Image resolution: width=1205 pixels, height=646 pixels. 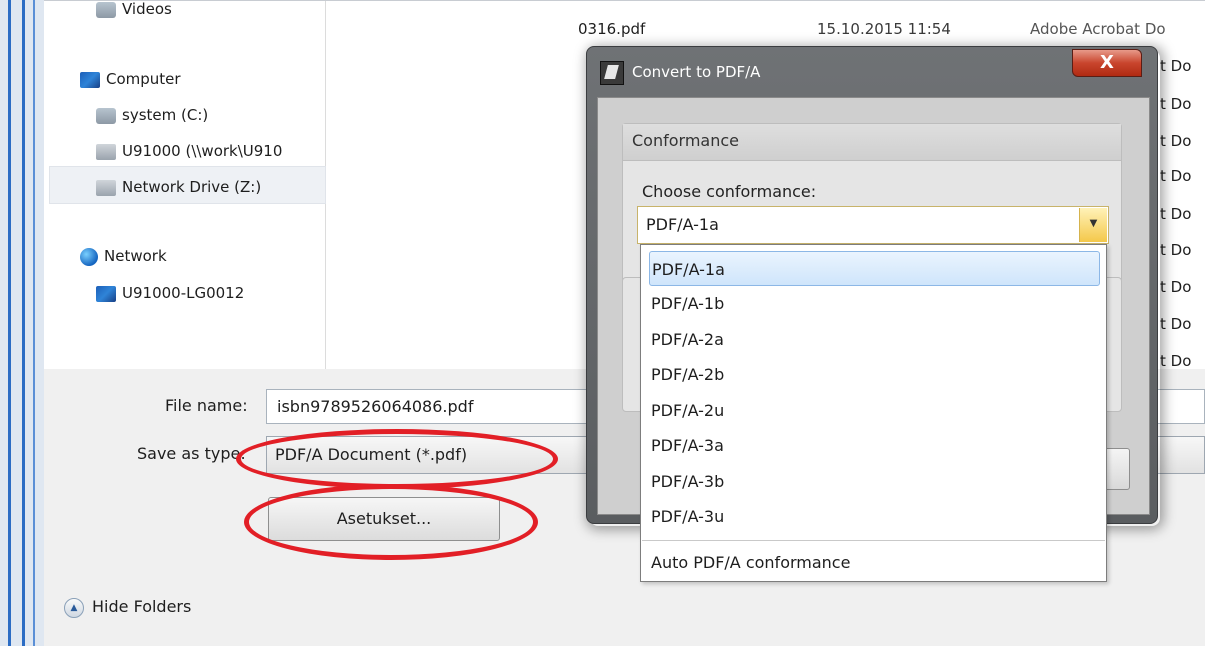 What do you see at coordinates (183, 293) in the screenshot?
I see `nav-item-network-pc-label: U91000-LG0012` at bounding box center [183, 293].